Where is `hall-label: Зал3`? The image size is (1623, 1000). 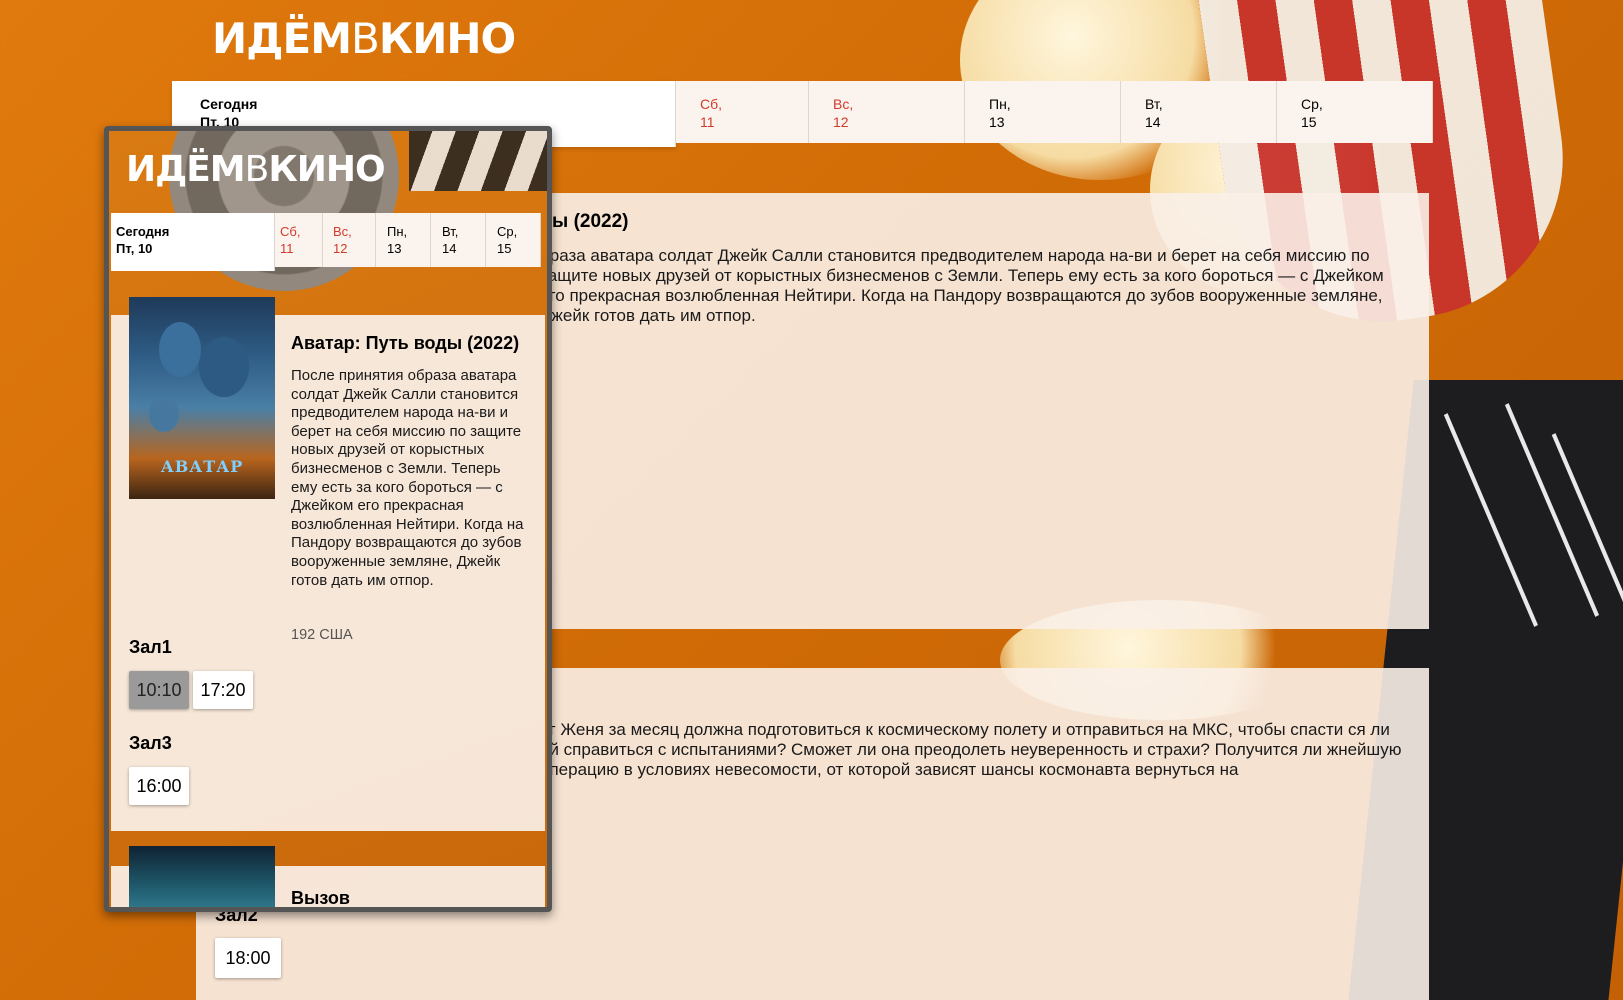 hall-label: Зал3 is located at coordinates (150, 743).